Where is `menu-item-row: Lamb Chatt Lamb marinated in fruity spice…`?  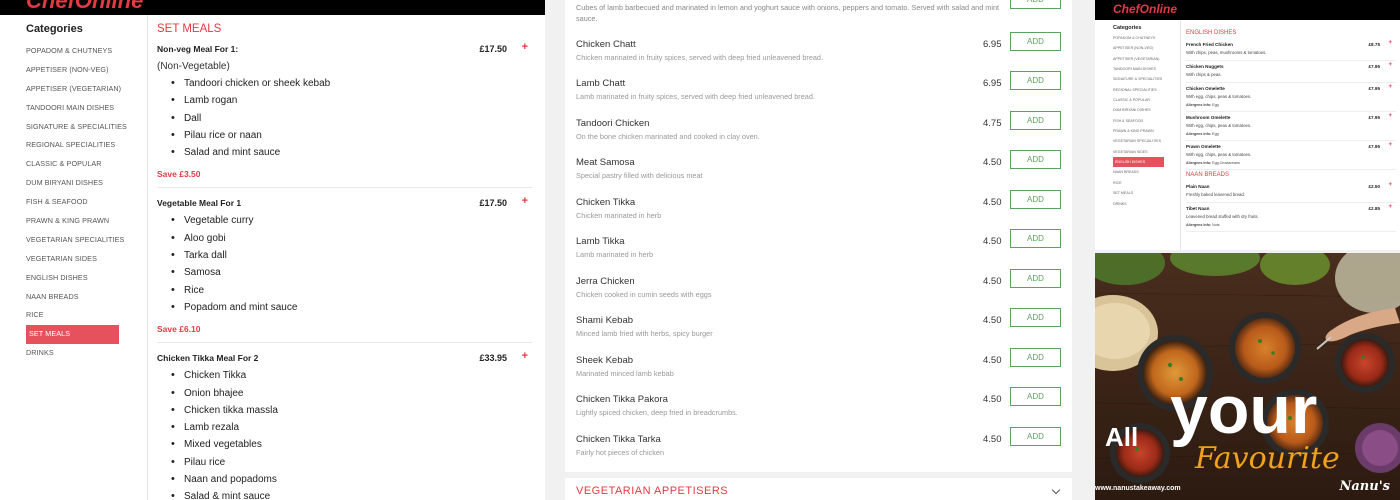 menu-item-row: Lamb Chatt Lamb marinated in fruity spice… is located at coordinates (818, 94).